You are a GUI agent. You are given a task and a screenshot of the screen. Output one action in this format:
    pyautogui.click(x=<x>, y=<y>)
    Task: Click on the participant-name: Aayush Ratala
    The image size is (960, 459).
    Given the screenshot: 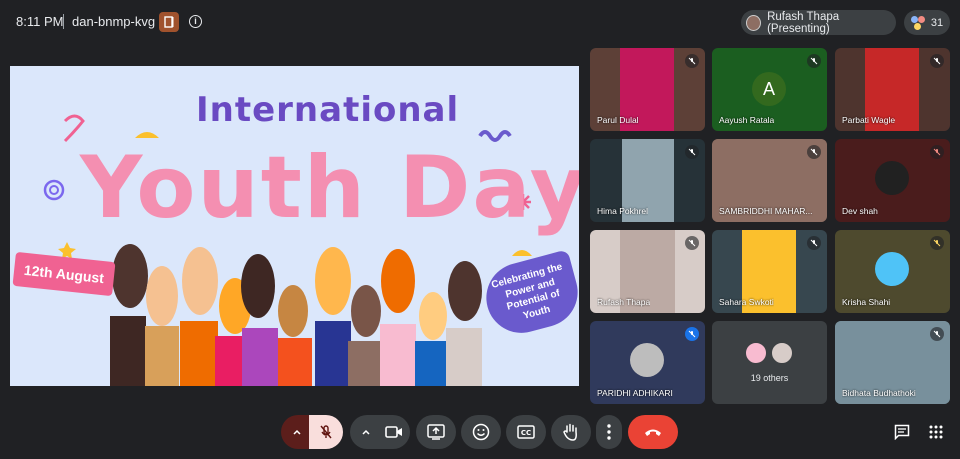 What is the action you would take?
    pyautogui.click(x=747, y=120)
    